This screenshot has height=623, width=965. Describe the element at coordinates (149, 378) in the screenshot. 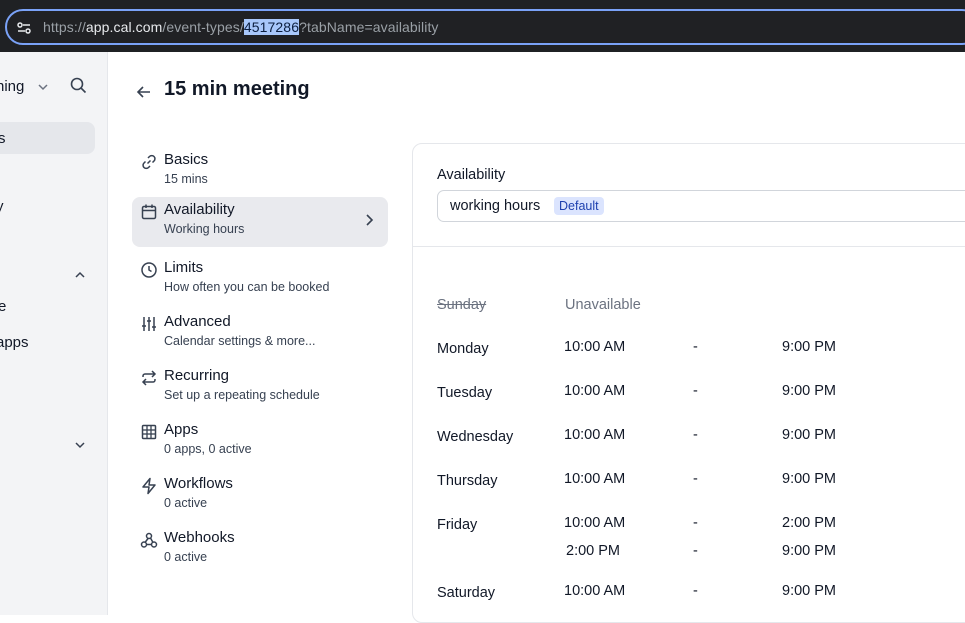

I see `repeat-icon` at that location.